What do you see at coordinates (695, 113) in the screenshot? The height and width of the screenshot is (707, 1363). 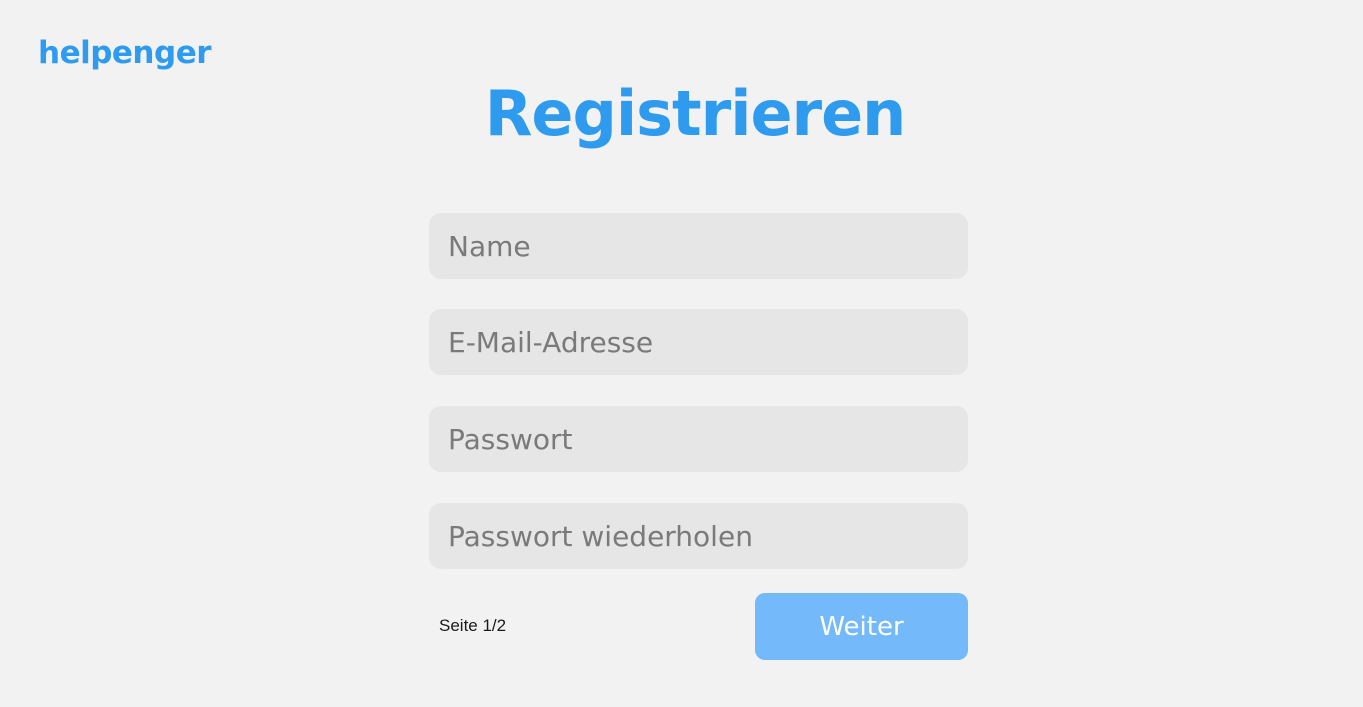 I see `page-title: Registrieren` at bounding box center [695, 113].